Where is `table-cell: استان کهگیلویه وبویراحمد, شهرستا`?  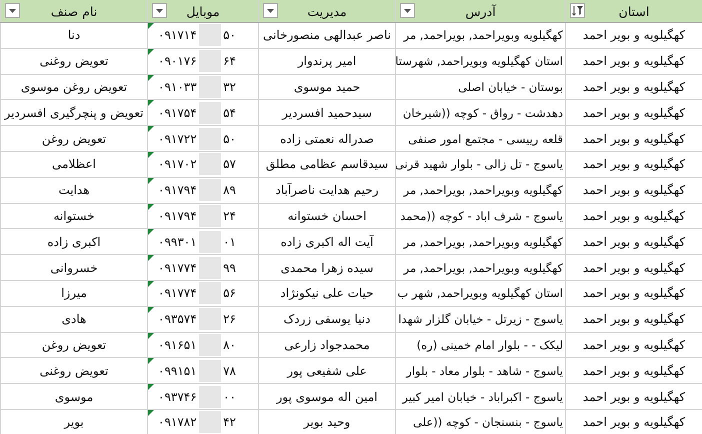
table-cell: استان کهگیلویه وبویراحمد, شهرستا is located at coordinates (480, 61).